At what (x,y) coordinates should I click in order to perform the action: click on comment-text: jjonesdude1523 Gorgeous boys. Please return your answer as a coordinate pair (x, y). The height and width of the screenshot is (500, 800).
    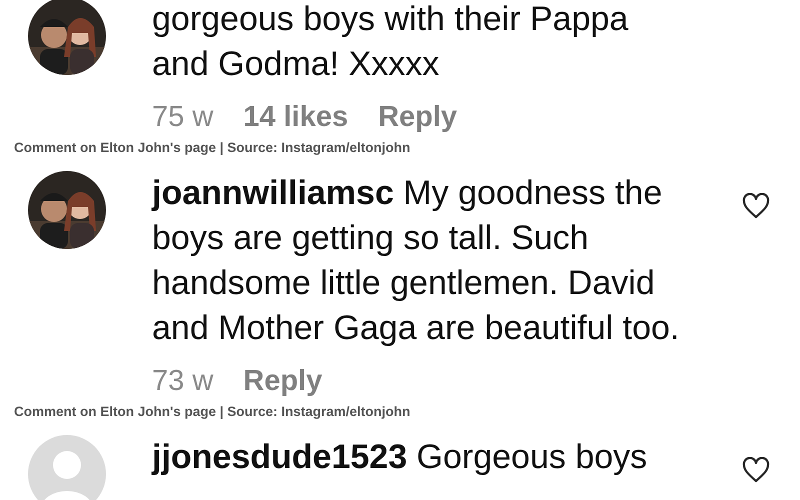
    Looking at the image, I should click on (400, 457).